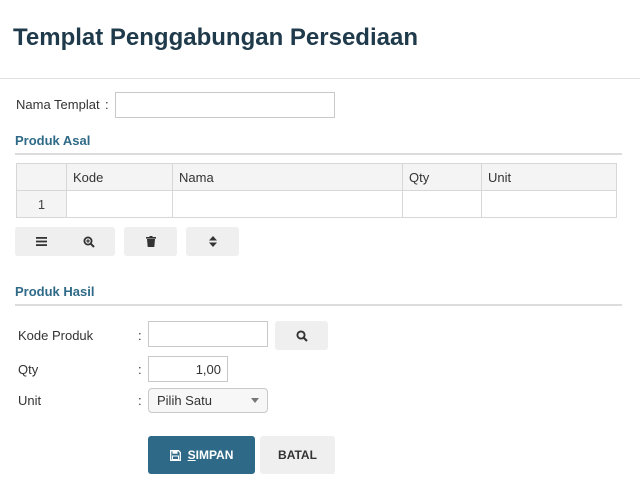  Describe the element at coordinates (210, 455) in the screenshot. I see `save-button-label: SIMPAN` at that location.